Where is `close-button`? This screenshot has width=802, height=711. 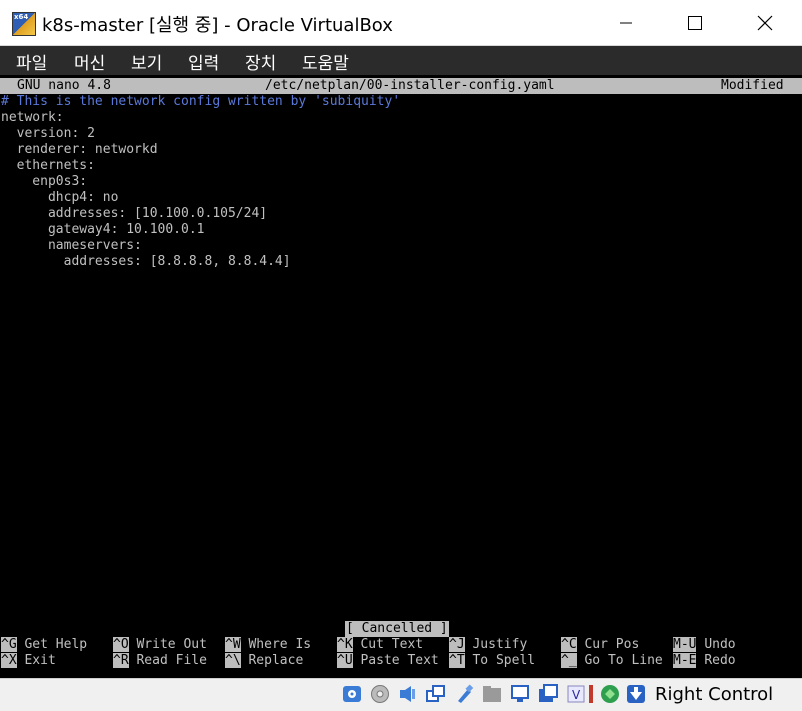 close-button is located at coordinates (765, 23).